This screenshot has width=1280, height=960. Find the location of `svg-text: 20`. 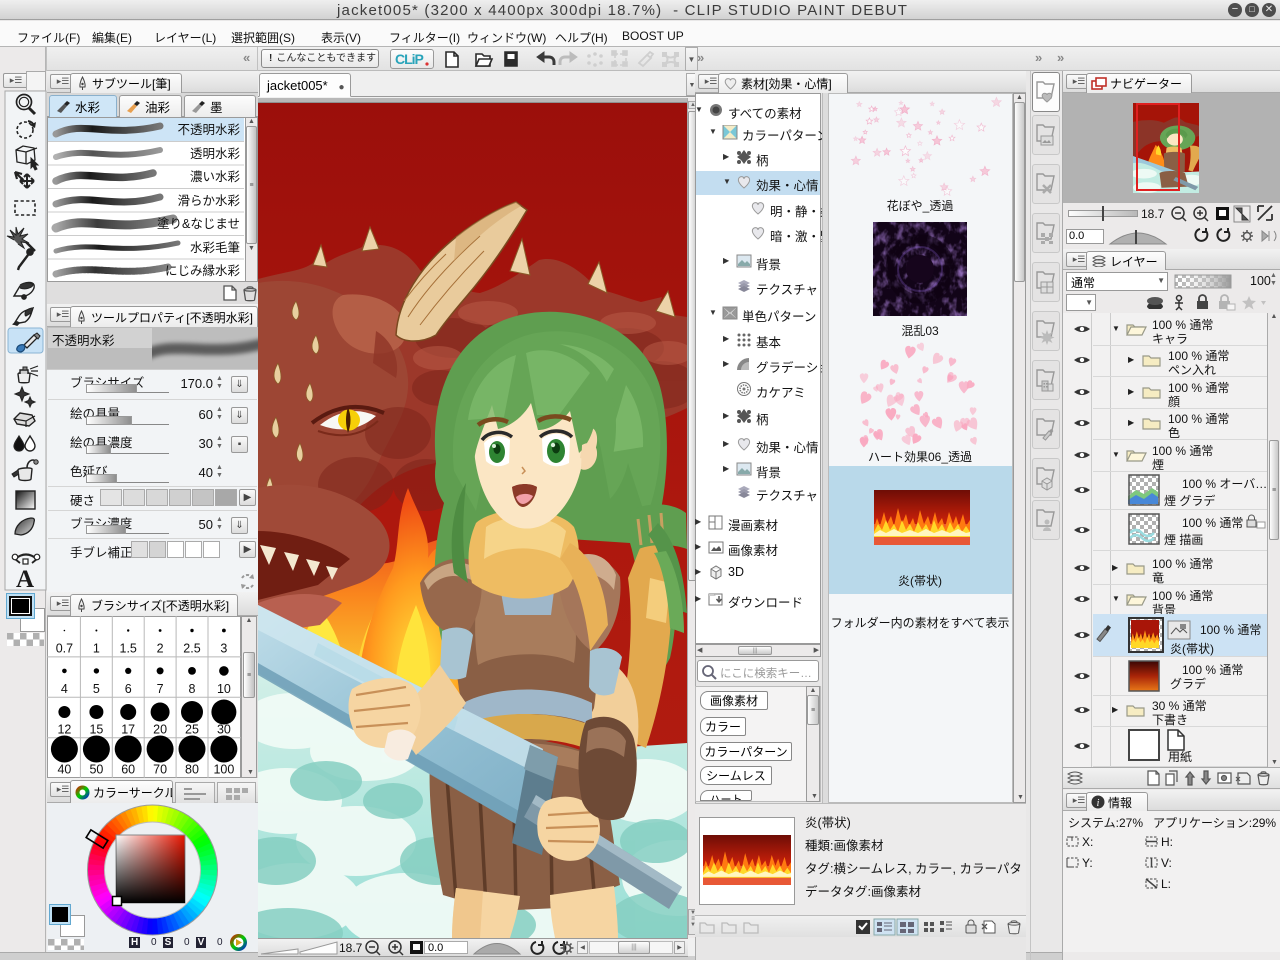

svg-text: 20 is located at coordinates (160, 729).